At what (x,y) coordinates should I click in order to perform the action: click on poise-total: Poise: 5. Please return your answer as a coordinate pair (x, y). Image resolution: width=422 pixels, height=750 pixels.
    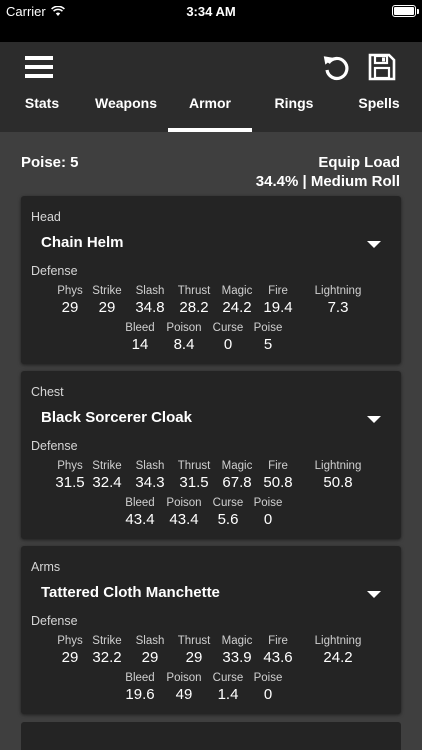
    Looking at the image, I should click on (50, 162).